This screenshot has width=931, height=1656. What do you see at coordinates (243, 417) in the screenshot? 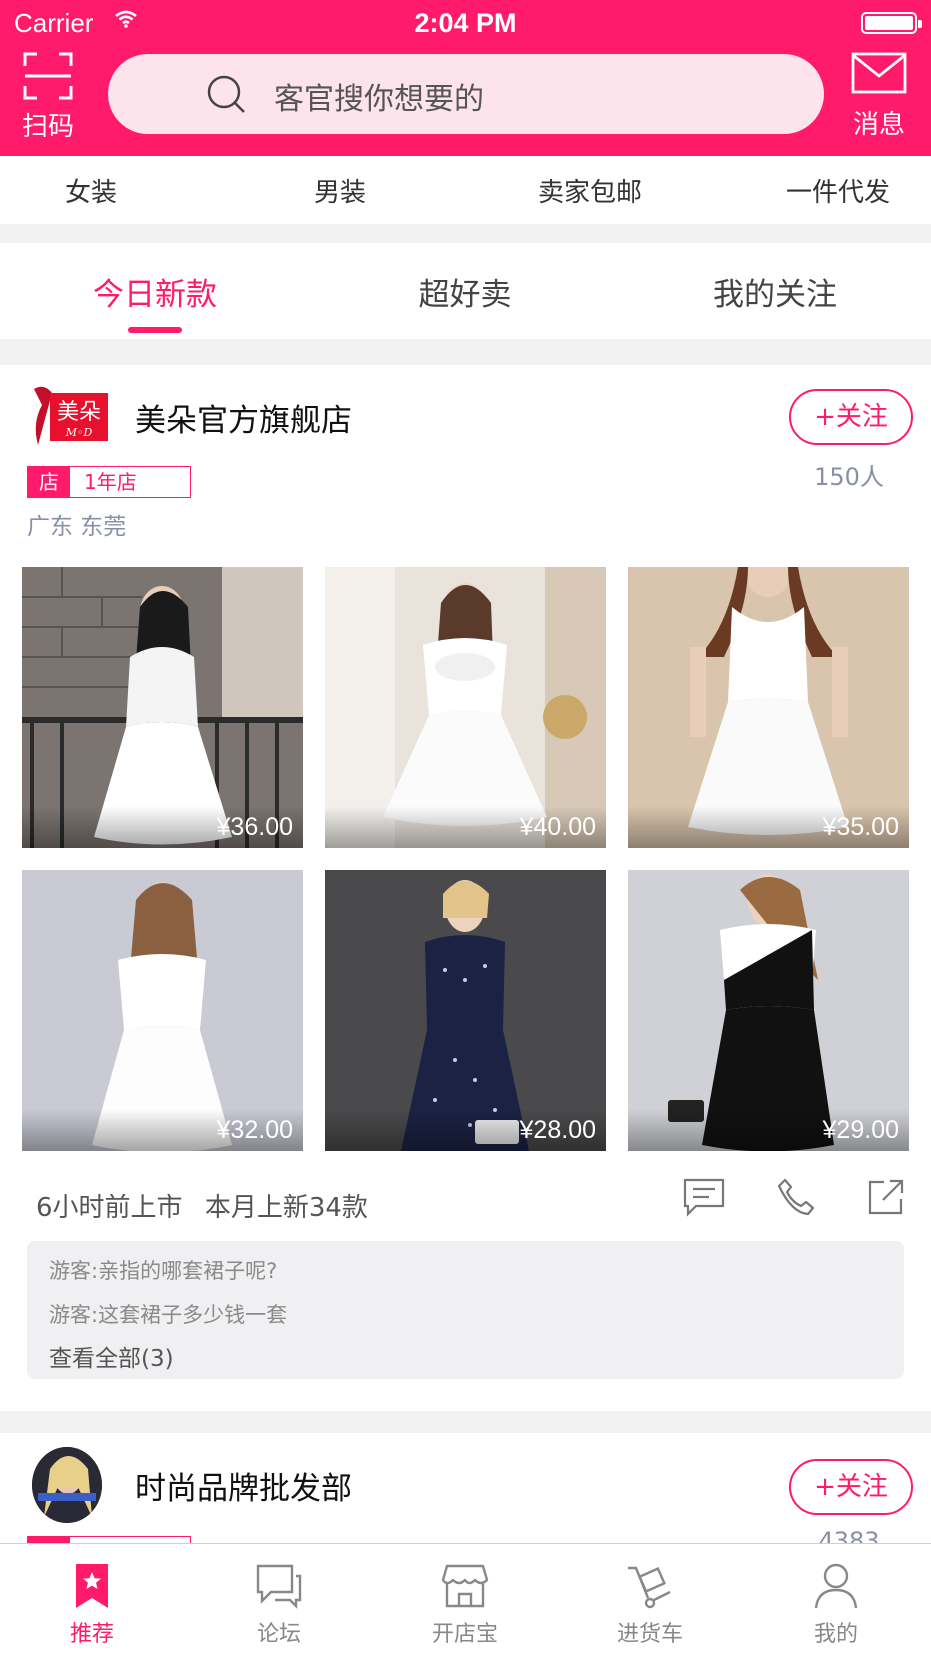
I see `store-name: 美朵官方旗舰店` at bounding box center [243, 417].